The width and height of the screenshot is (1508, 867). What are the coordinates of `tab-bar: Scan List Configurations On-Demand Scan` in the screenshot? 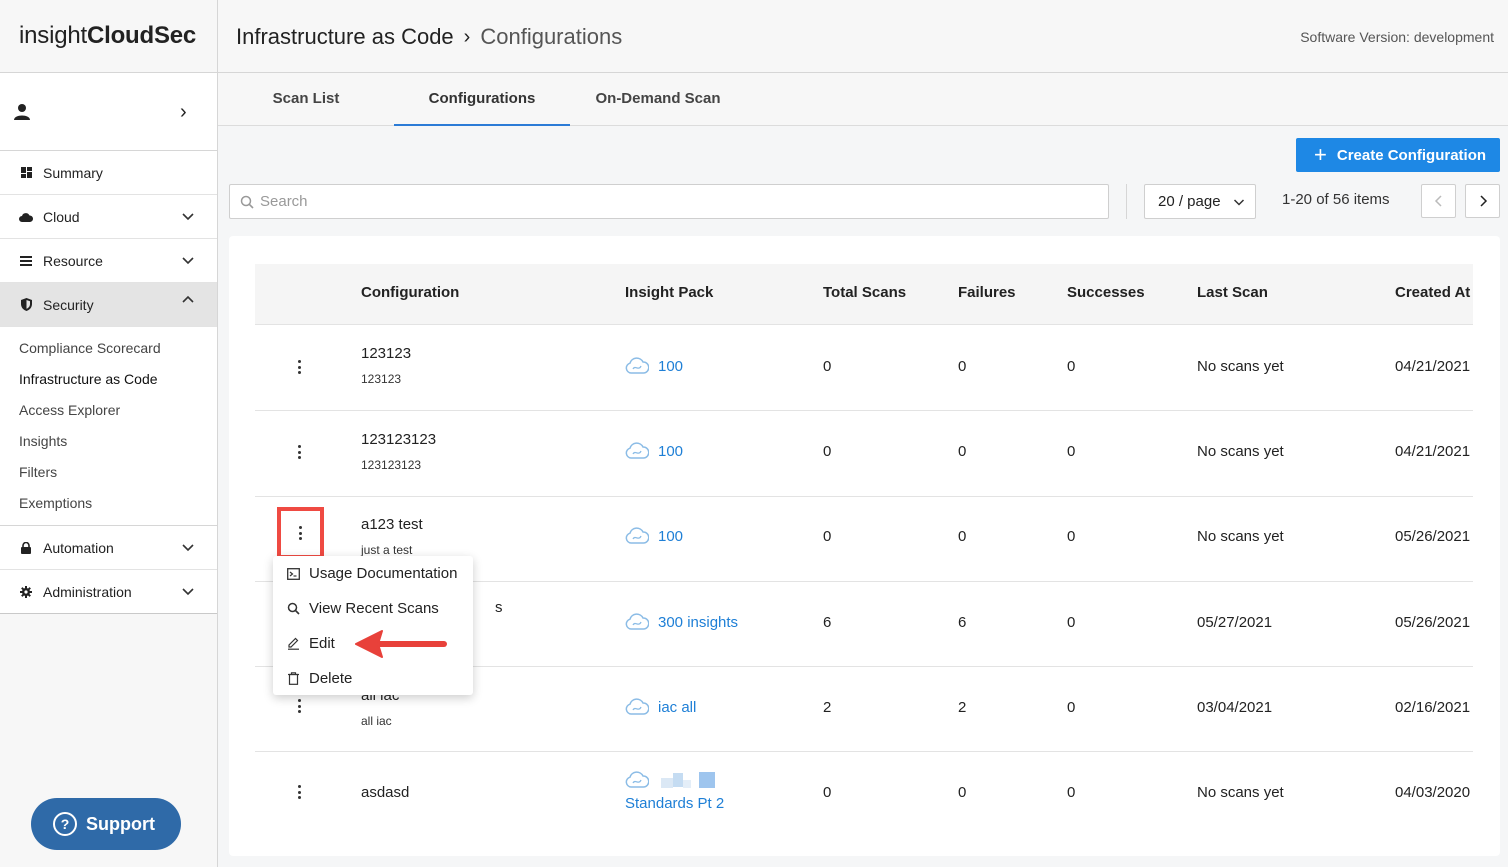 It's located at (863, 99).